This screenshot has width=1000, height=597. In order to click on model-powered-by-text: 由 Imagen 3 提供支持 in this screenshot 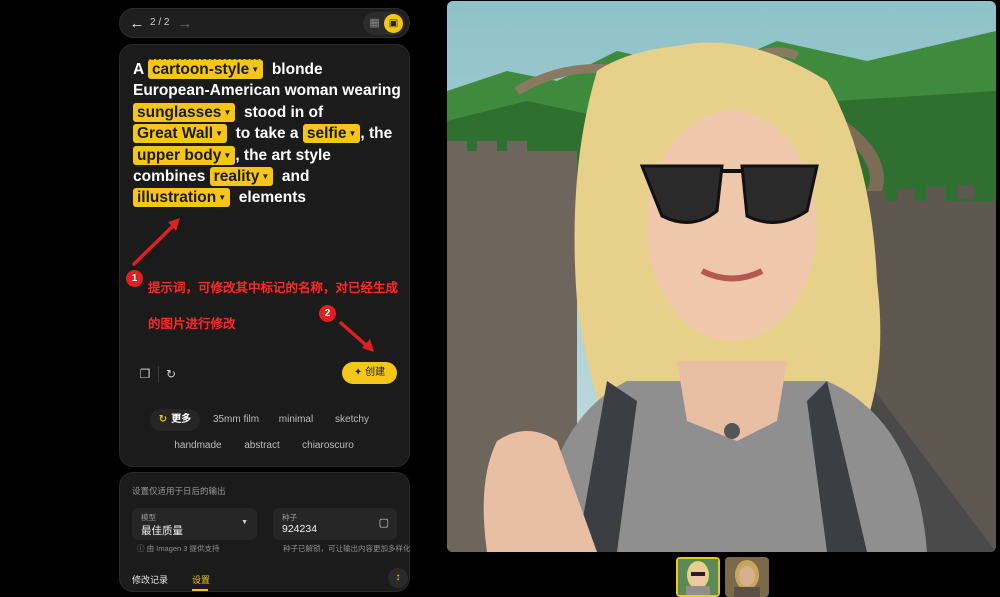, I will do `click(183, 548)`.